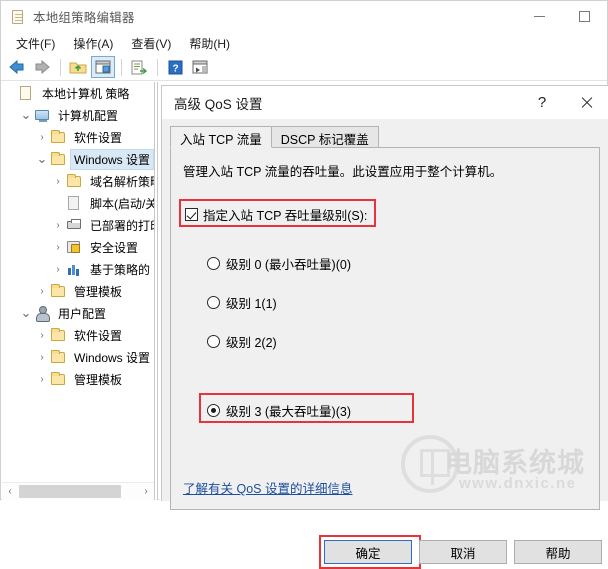 The image size is (608, 569). Describe the element at coordinates (78, 93) in the screenshot. I see `tree-item: 本地计算机 策略` at that location.